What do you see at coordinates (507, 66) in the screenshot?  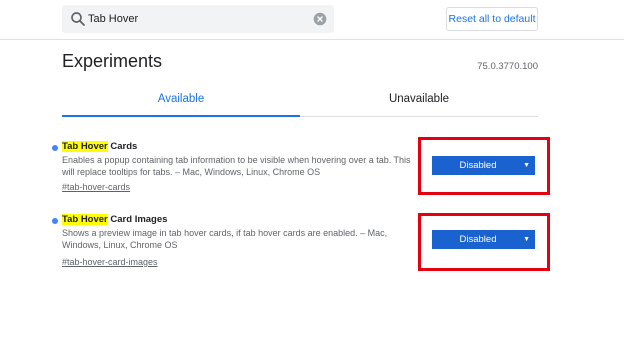 I see `version-label: 75.0.3770.100` at bounding box center [507, 66].